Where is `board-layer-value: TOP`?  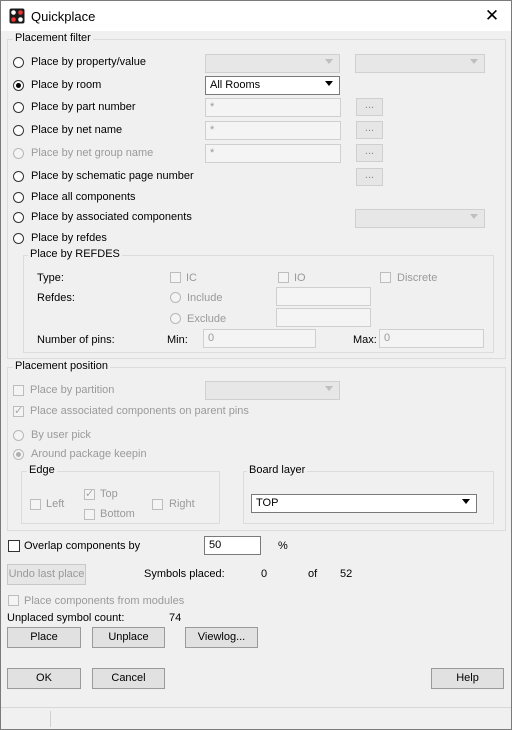
board-layer-value: TOP is located at coordinates (267, 503).